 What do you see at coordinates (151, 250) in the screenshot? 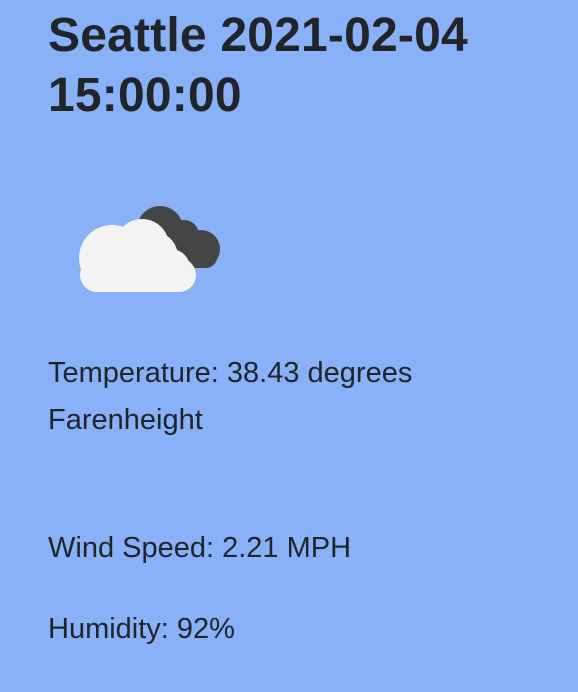
I see `partly-cloudy-icon` at bounding box center [151, 250].